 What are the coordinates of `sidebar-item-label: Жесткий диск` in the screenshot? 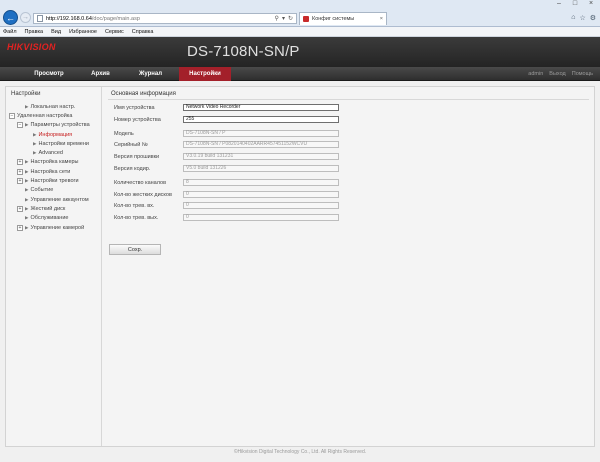 It's located at (48, 208).